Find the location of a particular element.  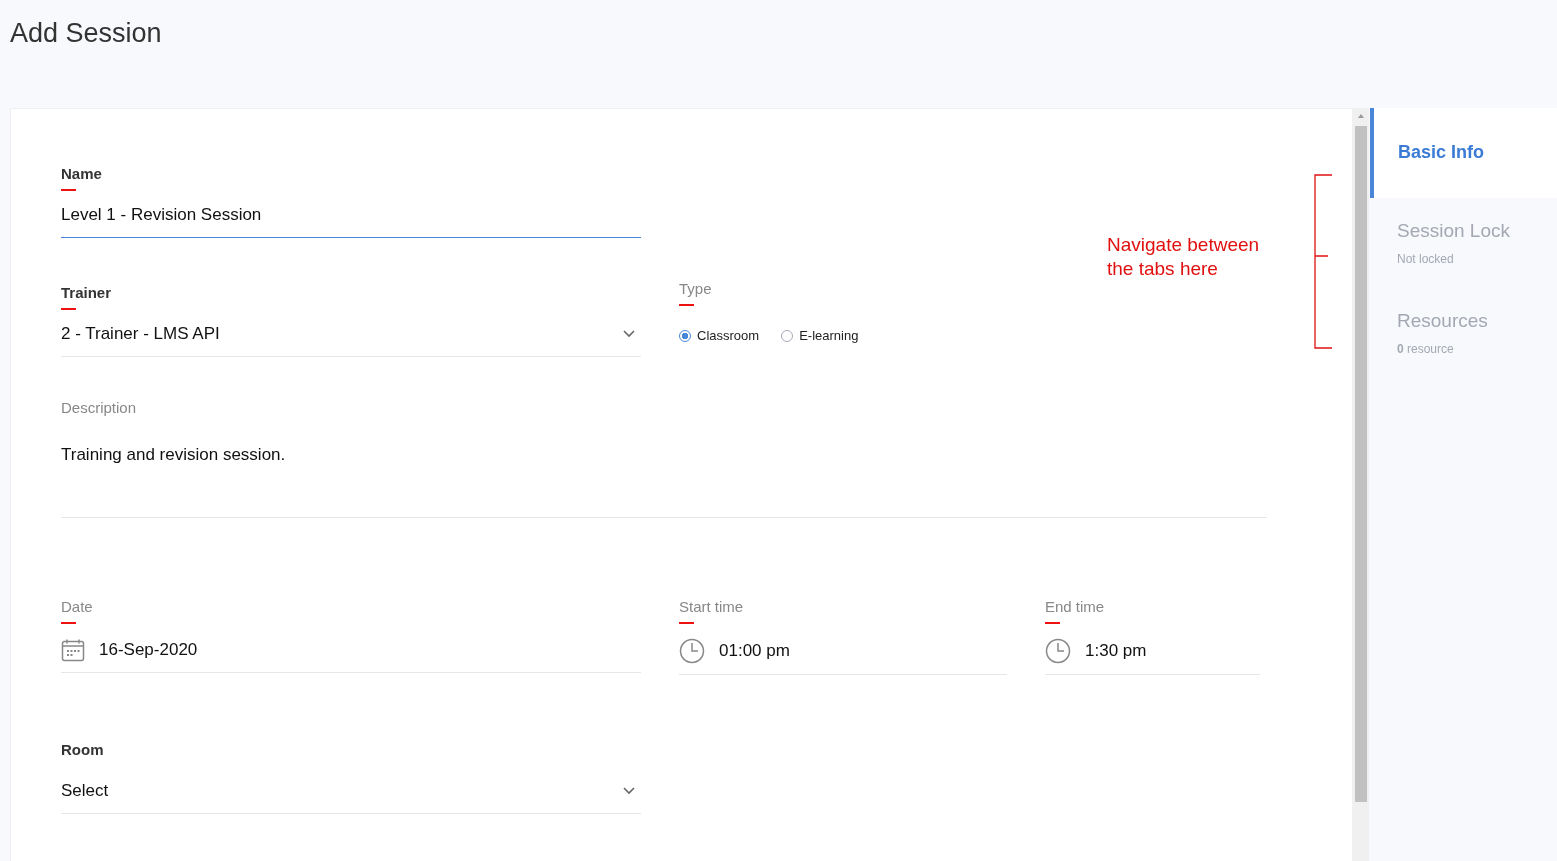

start-time-field: 01:00 pm is located at coordinates (754, 651).